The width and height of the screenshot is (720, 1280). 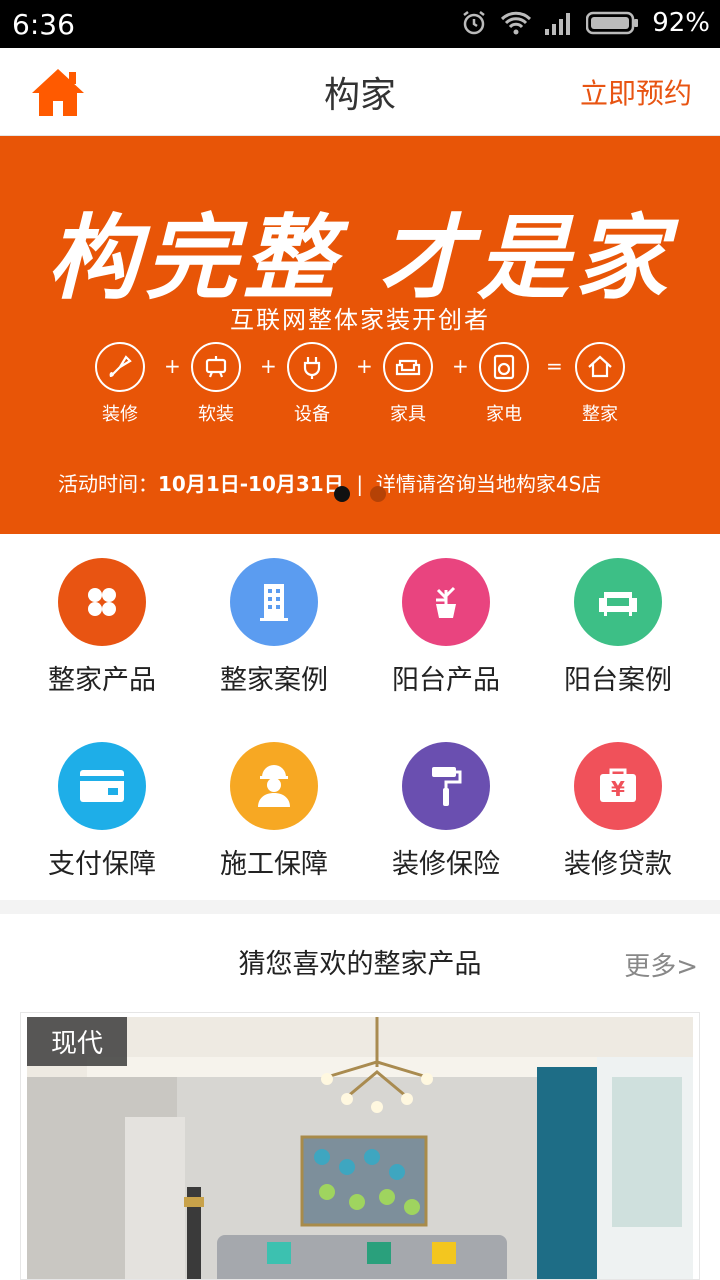 What do you see at coordinates (360, 907) in the screenshot?
I see `section-divider` at bounding box center [360, 907].